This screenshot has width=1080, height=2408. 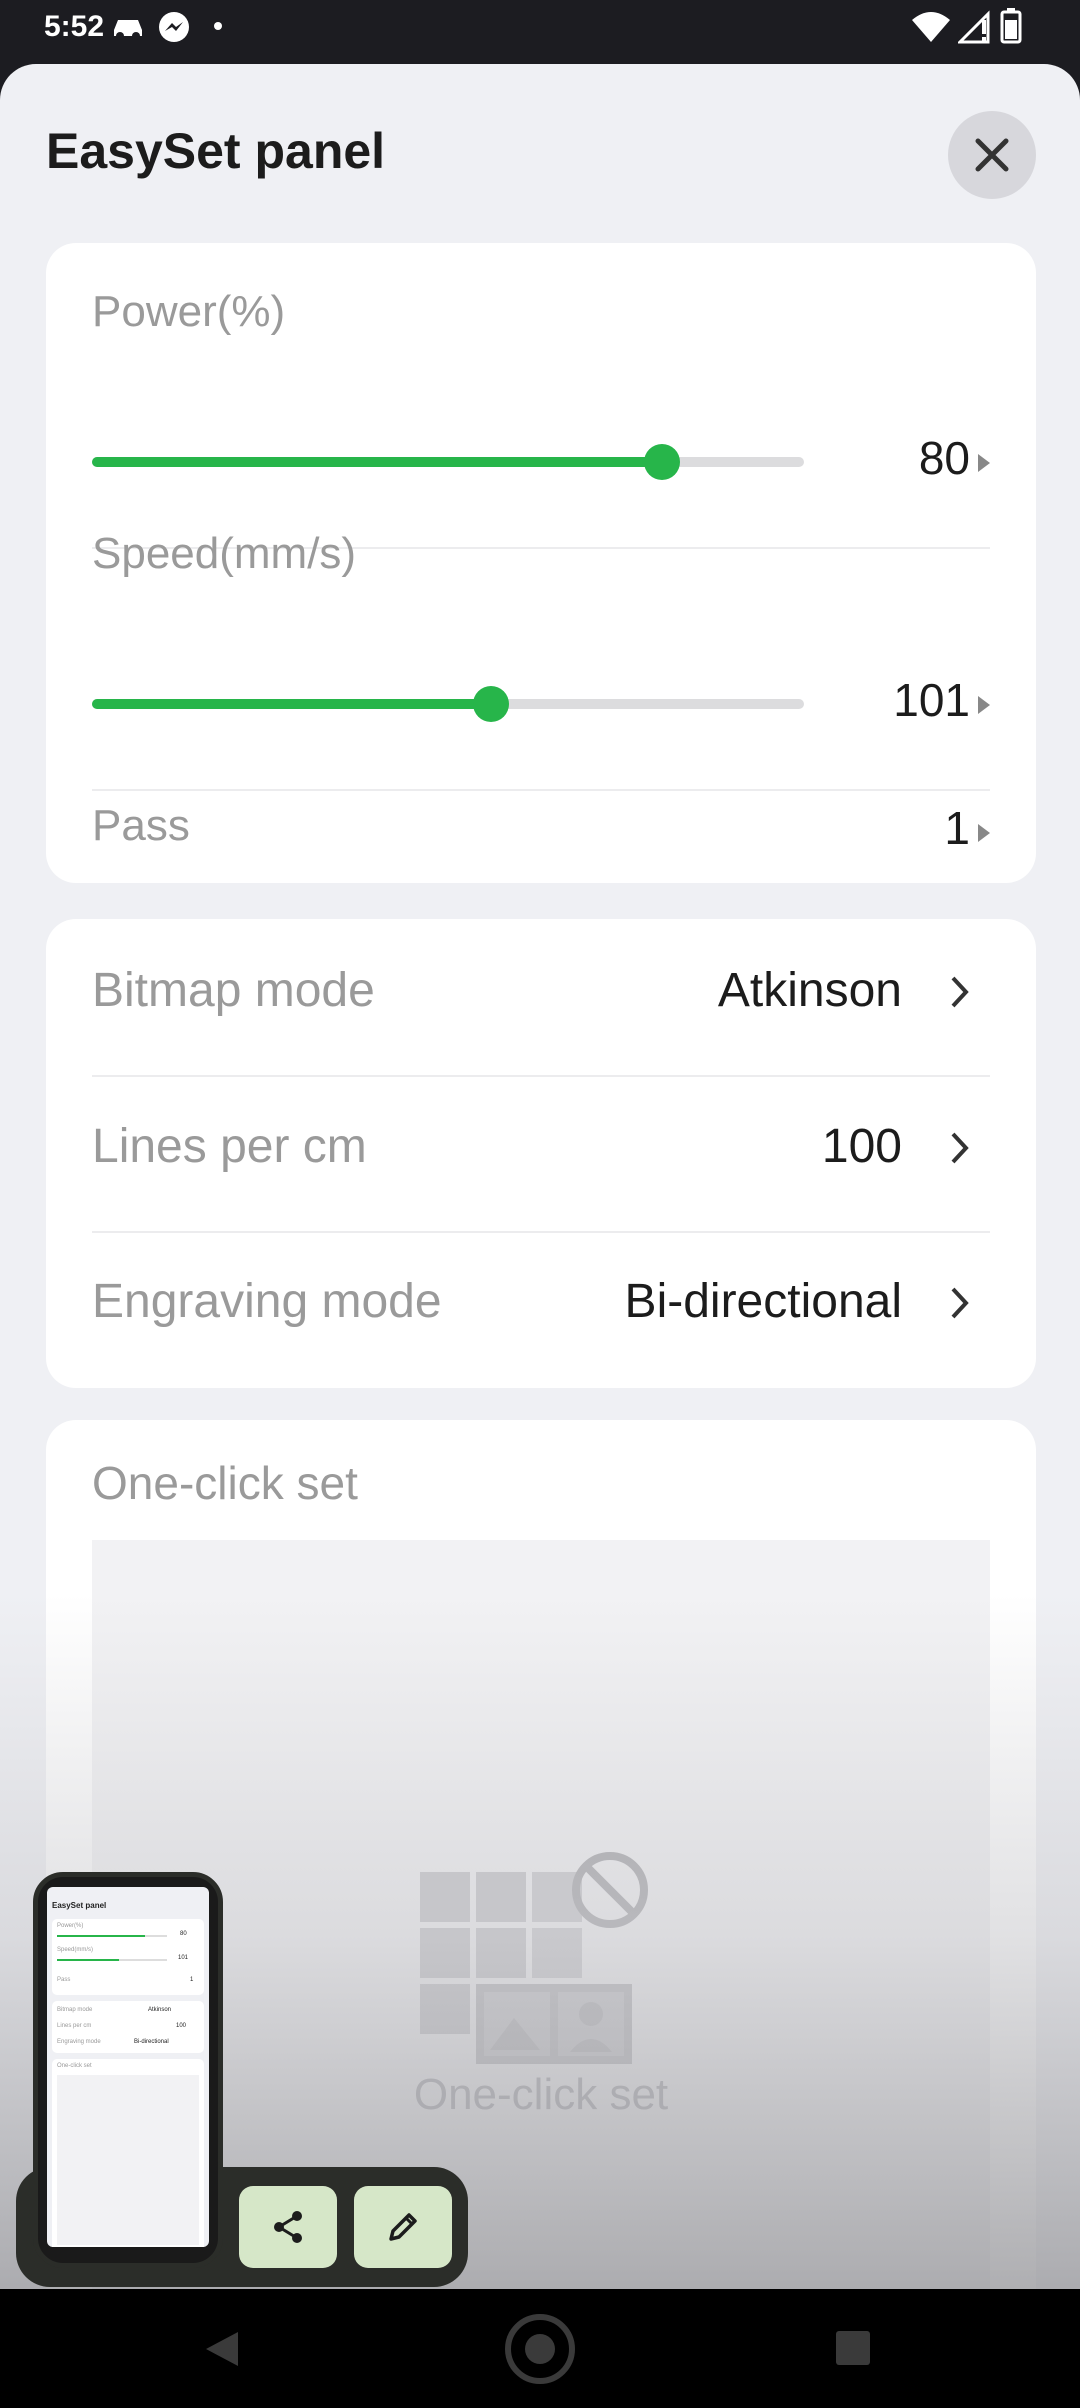 I want to click on thumbnail-engraving-label: Engraving mode, so click(x=79, y=2042).